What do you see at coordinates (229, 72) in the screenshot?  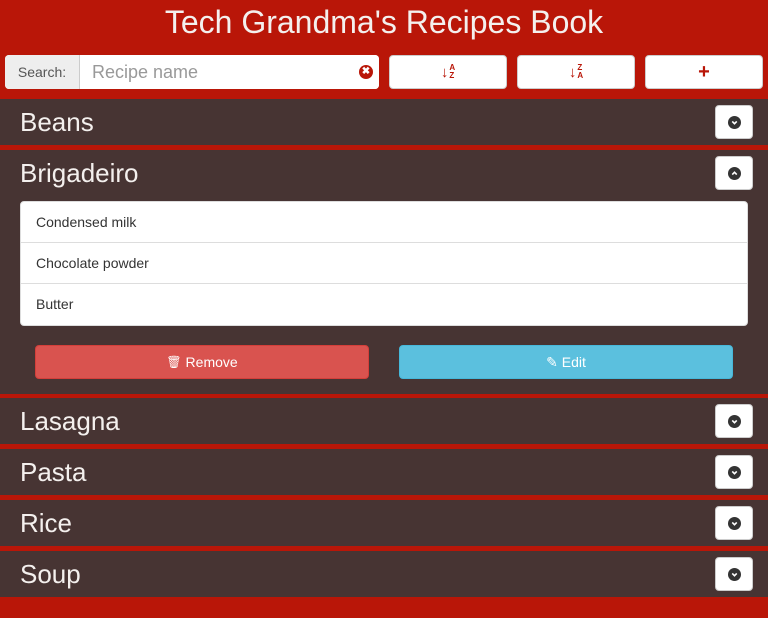 I see `search-input` at bounding box center [229, 72].